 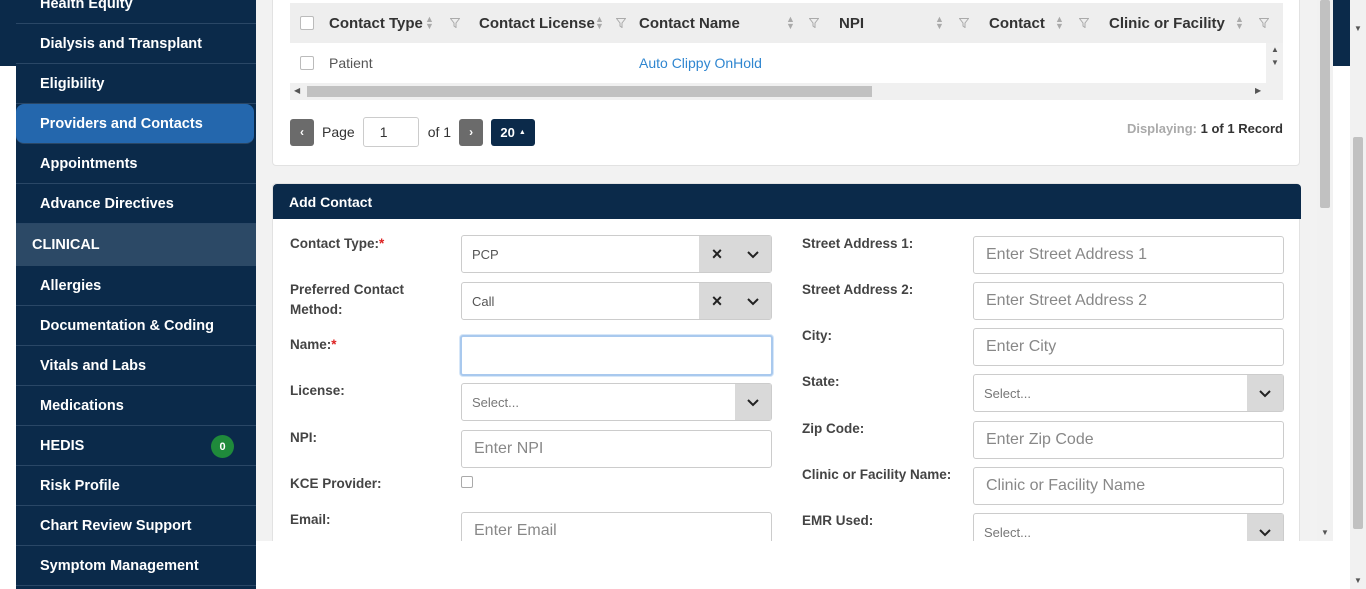 I want to click on page-number-input: 1, so click(x=390, y=132).